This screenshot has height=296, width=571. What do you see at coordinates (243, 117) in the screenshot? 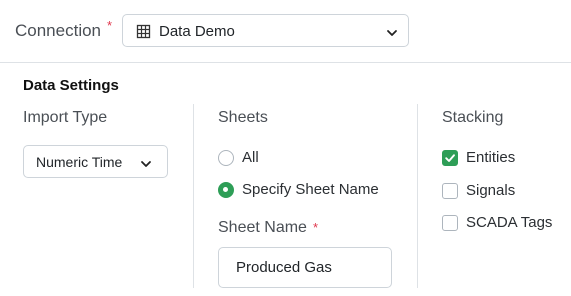
I see `sheets-label: Sheets` at bounding box center [243, 117].